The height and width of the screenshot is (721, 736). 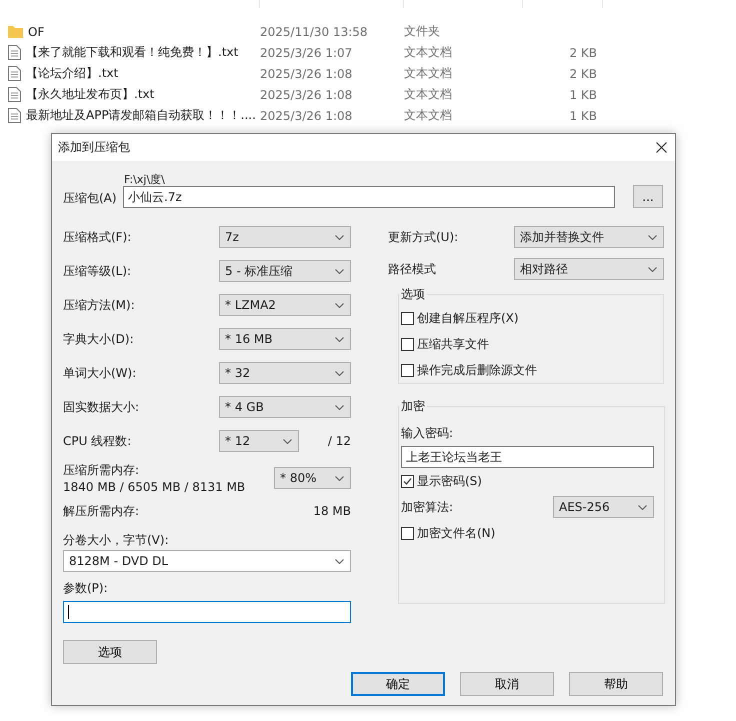 I want to click on checkbox: 创建自解压程序(X), so click(x=527, y=318).